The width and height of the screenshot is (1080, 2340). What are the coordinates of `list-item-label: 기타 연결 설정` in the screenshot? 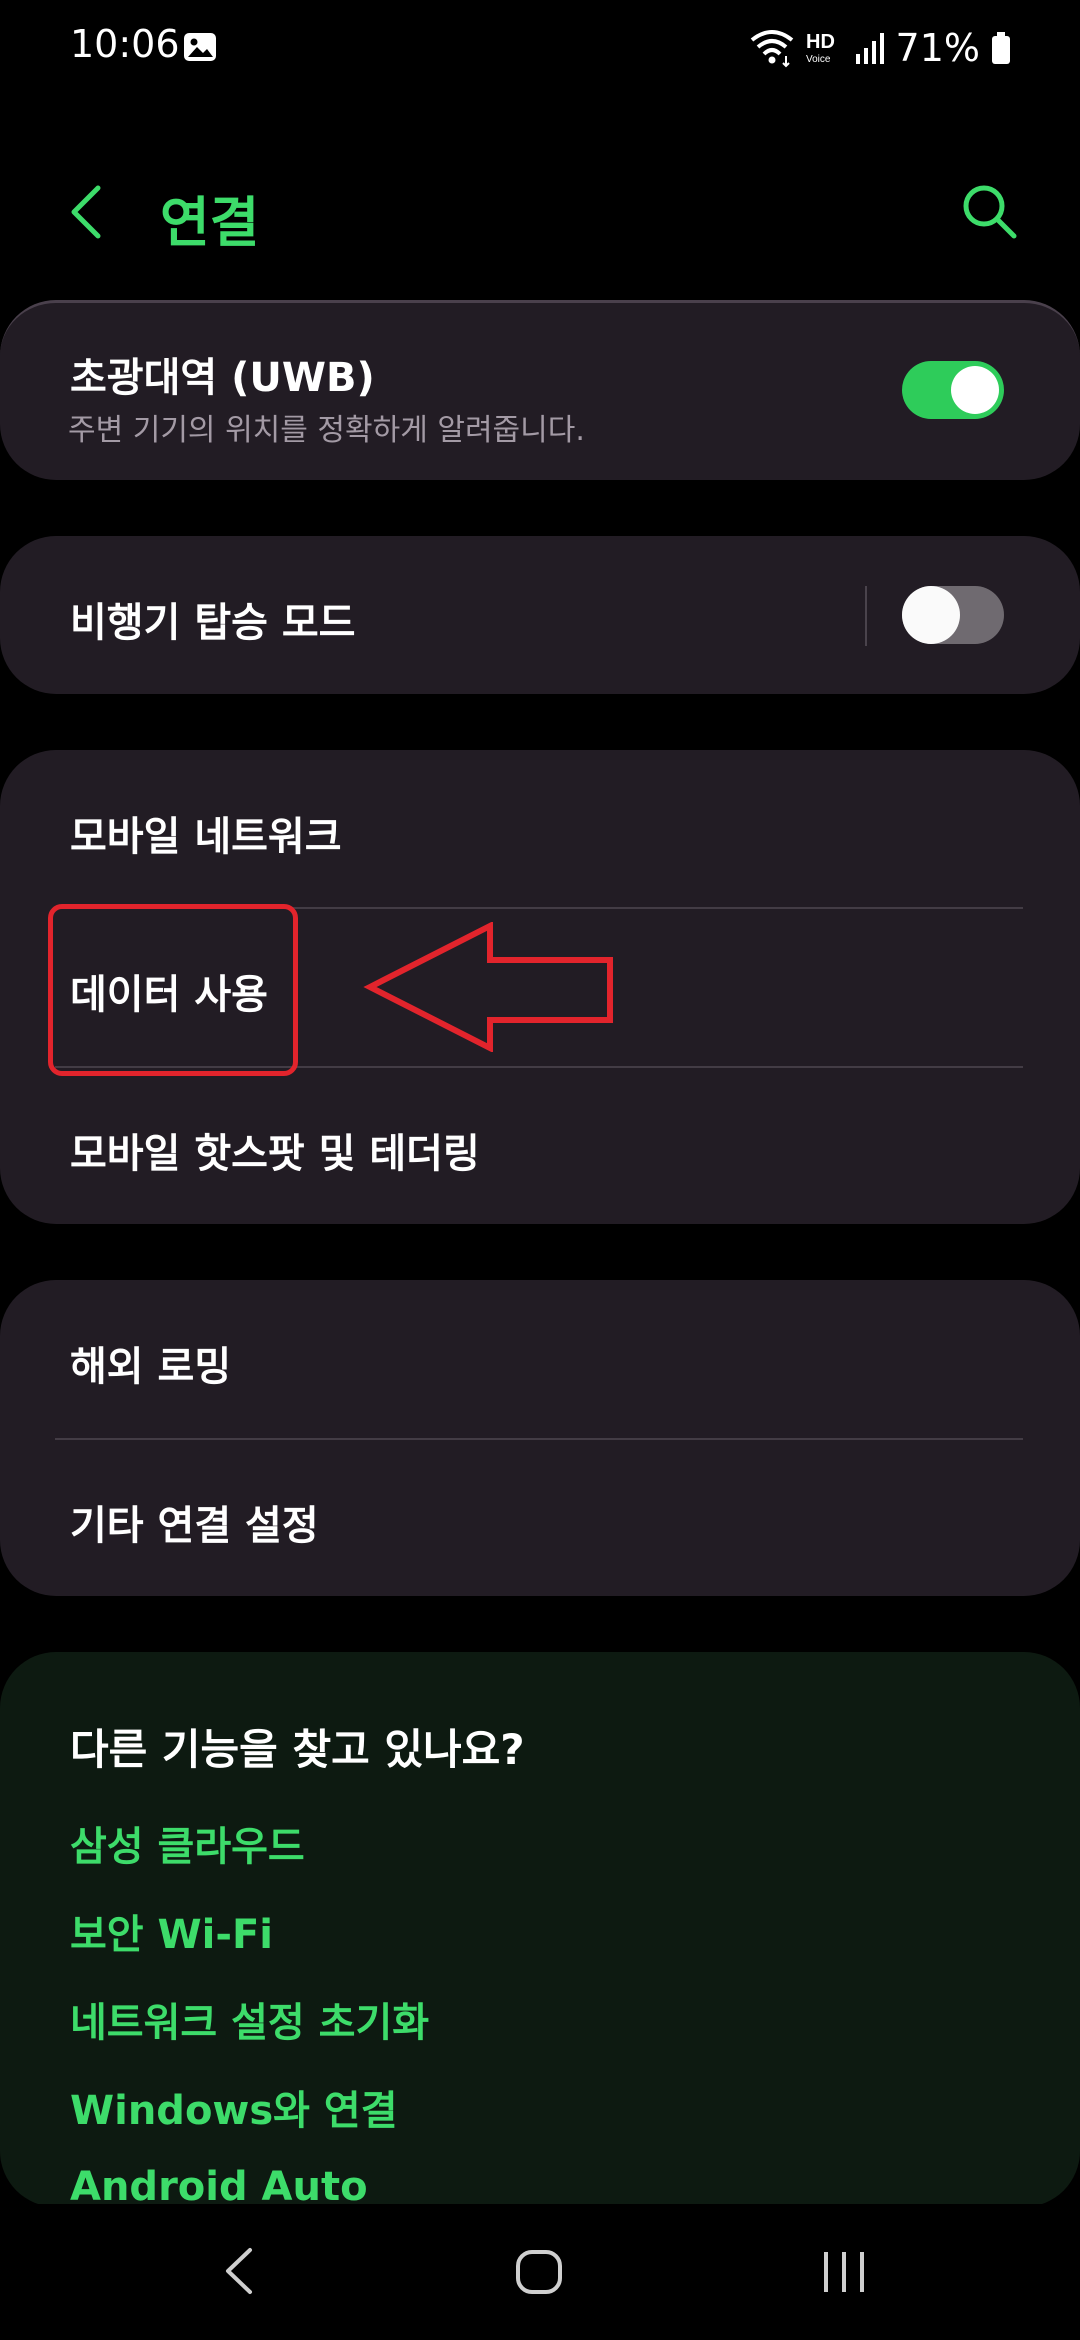 It's located at (194, 1526).